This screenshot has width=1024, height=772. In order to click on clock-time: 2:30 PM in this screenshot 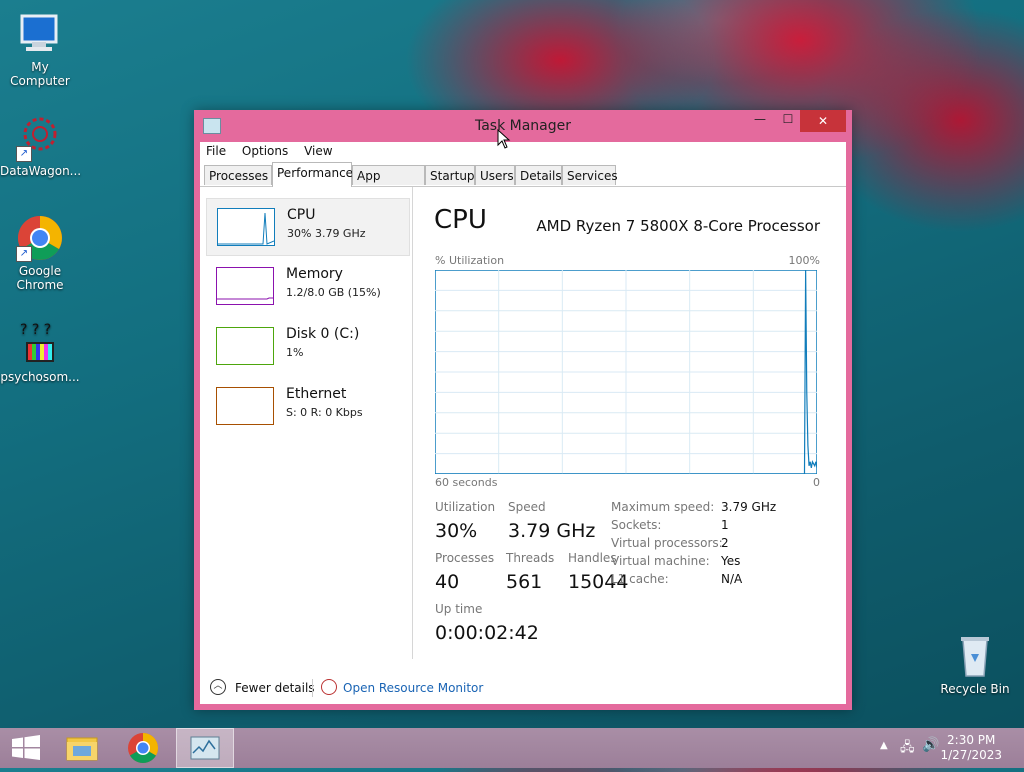, I will do `click(971, 740)`.